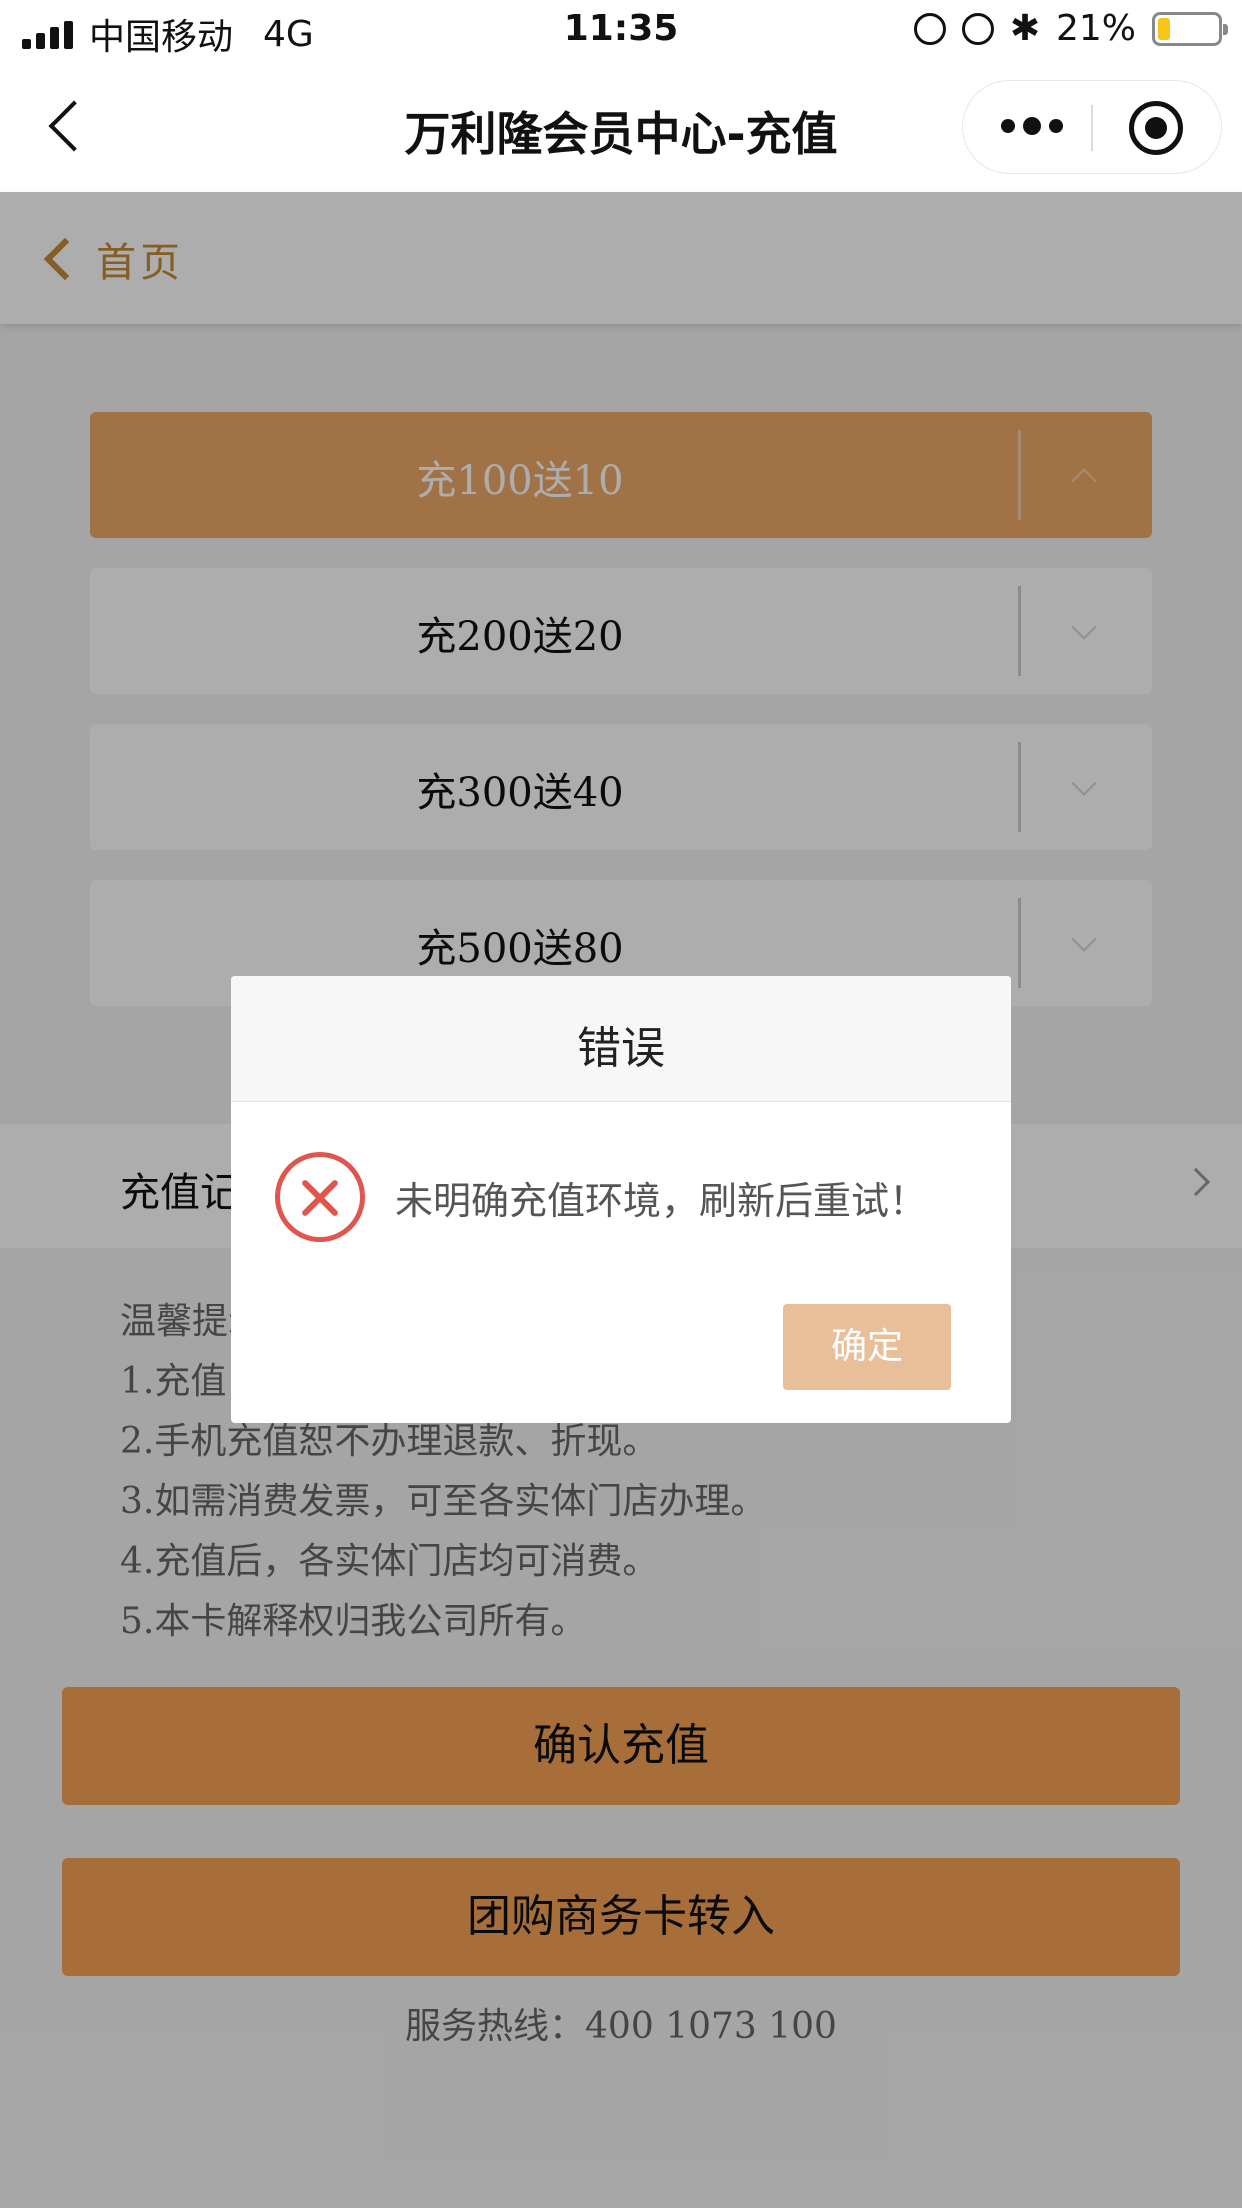 This screenshot has height=2208, width=1242. I want to click on mini-program-capsule, so click(1092, 127).